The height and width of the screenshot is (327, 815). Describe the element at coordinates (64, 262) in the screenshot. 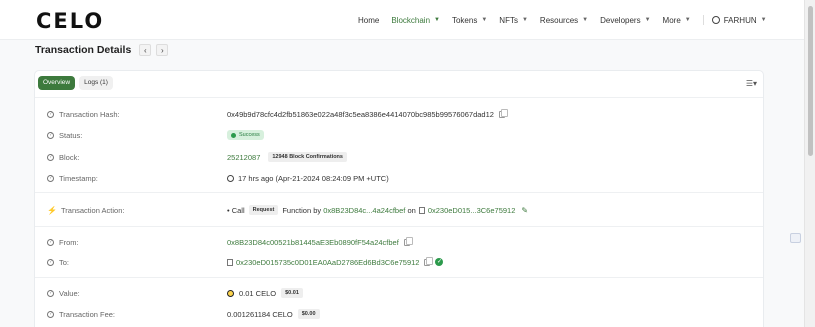

I see `to-label: To:` at that location.